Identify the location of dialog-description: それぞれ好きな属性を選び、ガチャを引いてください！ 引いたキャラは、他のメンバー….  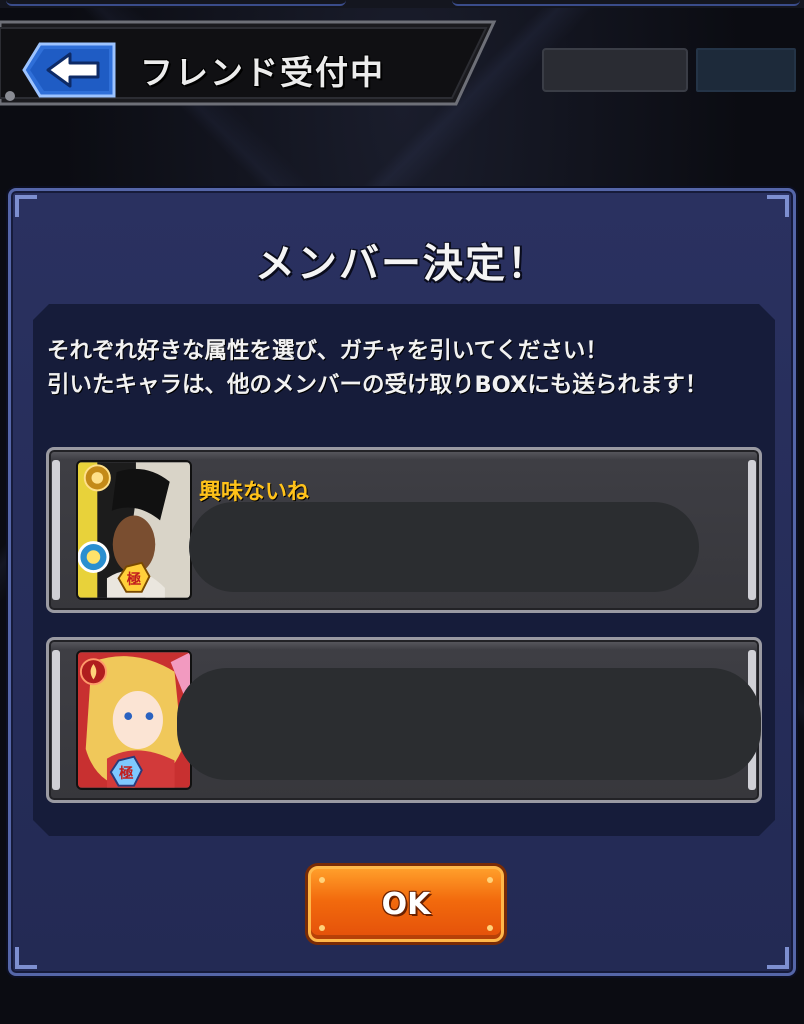
(407, 368).